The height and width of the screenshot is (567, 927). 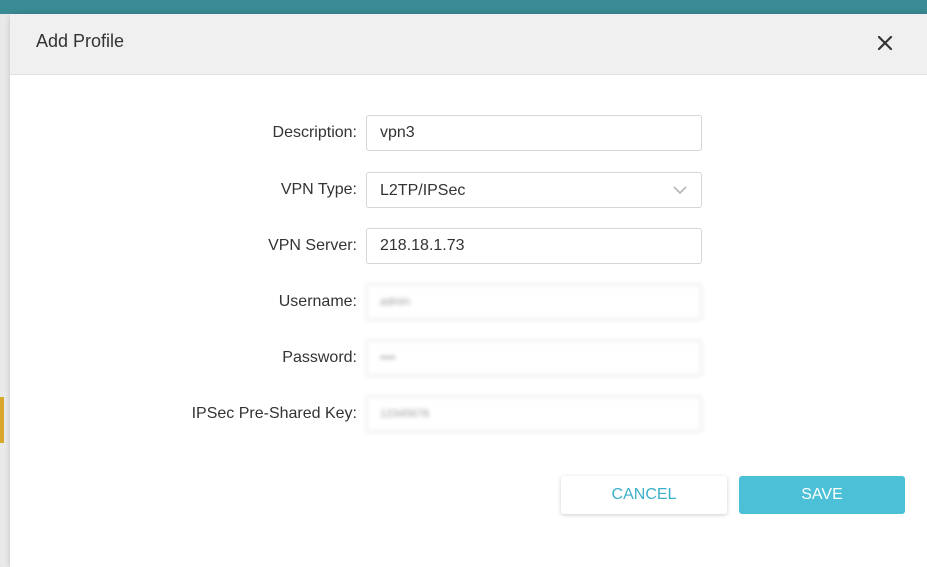 I want to click on vpn-server-label: VPN Server:, so click(x=312, y=245).